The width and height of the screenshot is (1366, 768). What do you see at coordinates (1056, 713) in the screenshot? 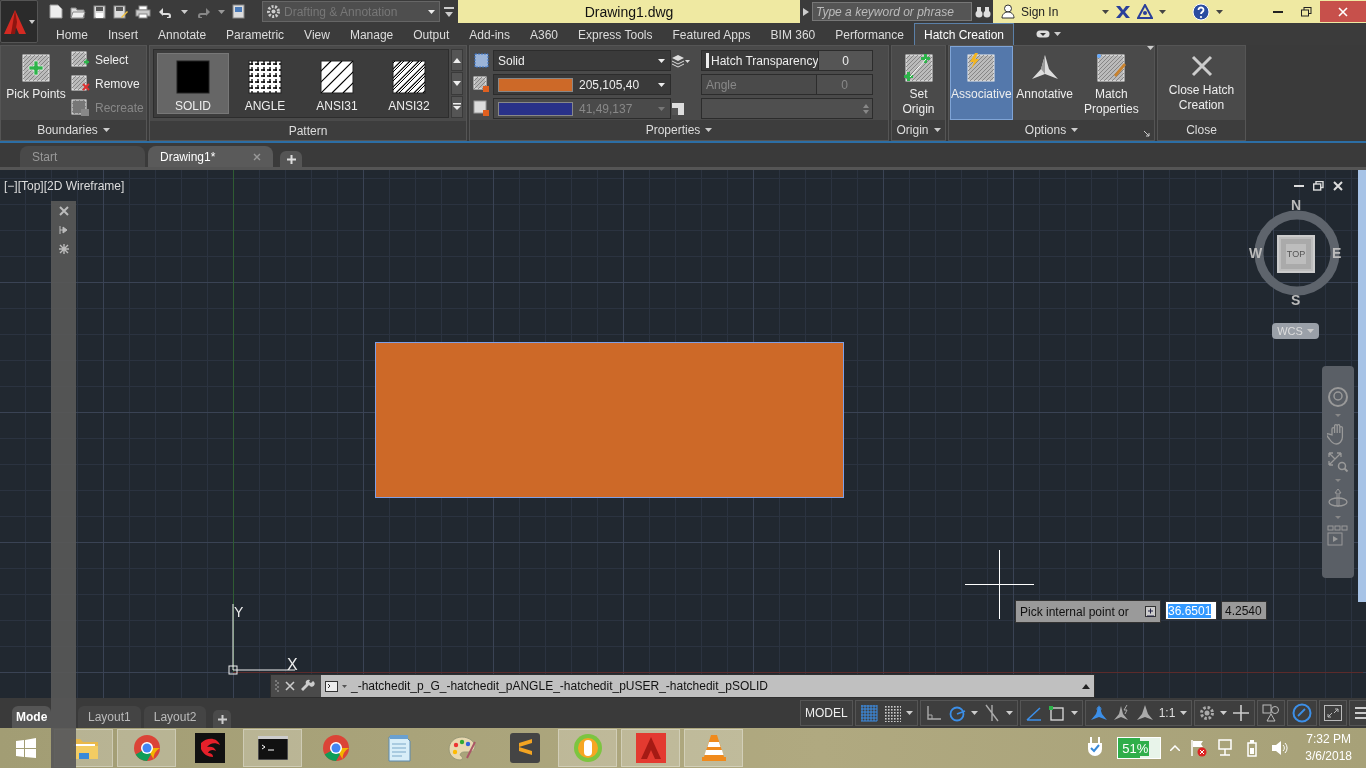
I see `square-icon` at bounding box center [1056, 713].